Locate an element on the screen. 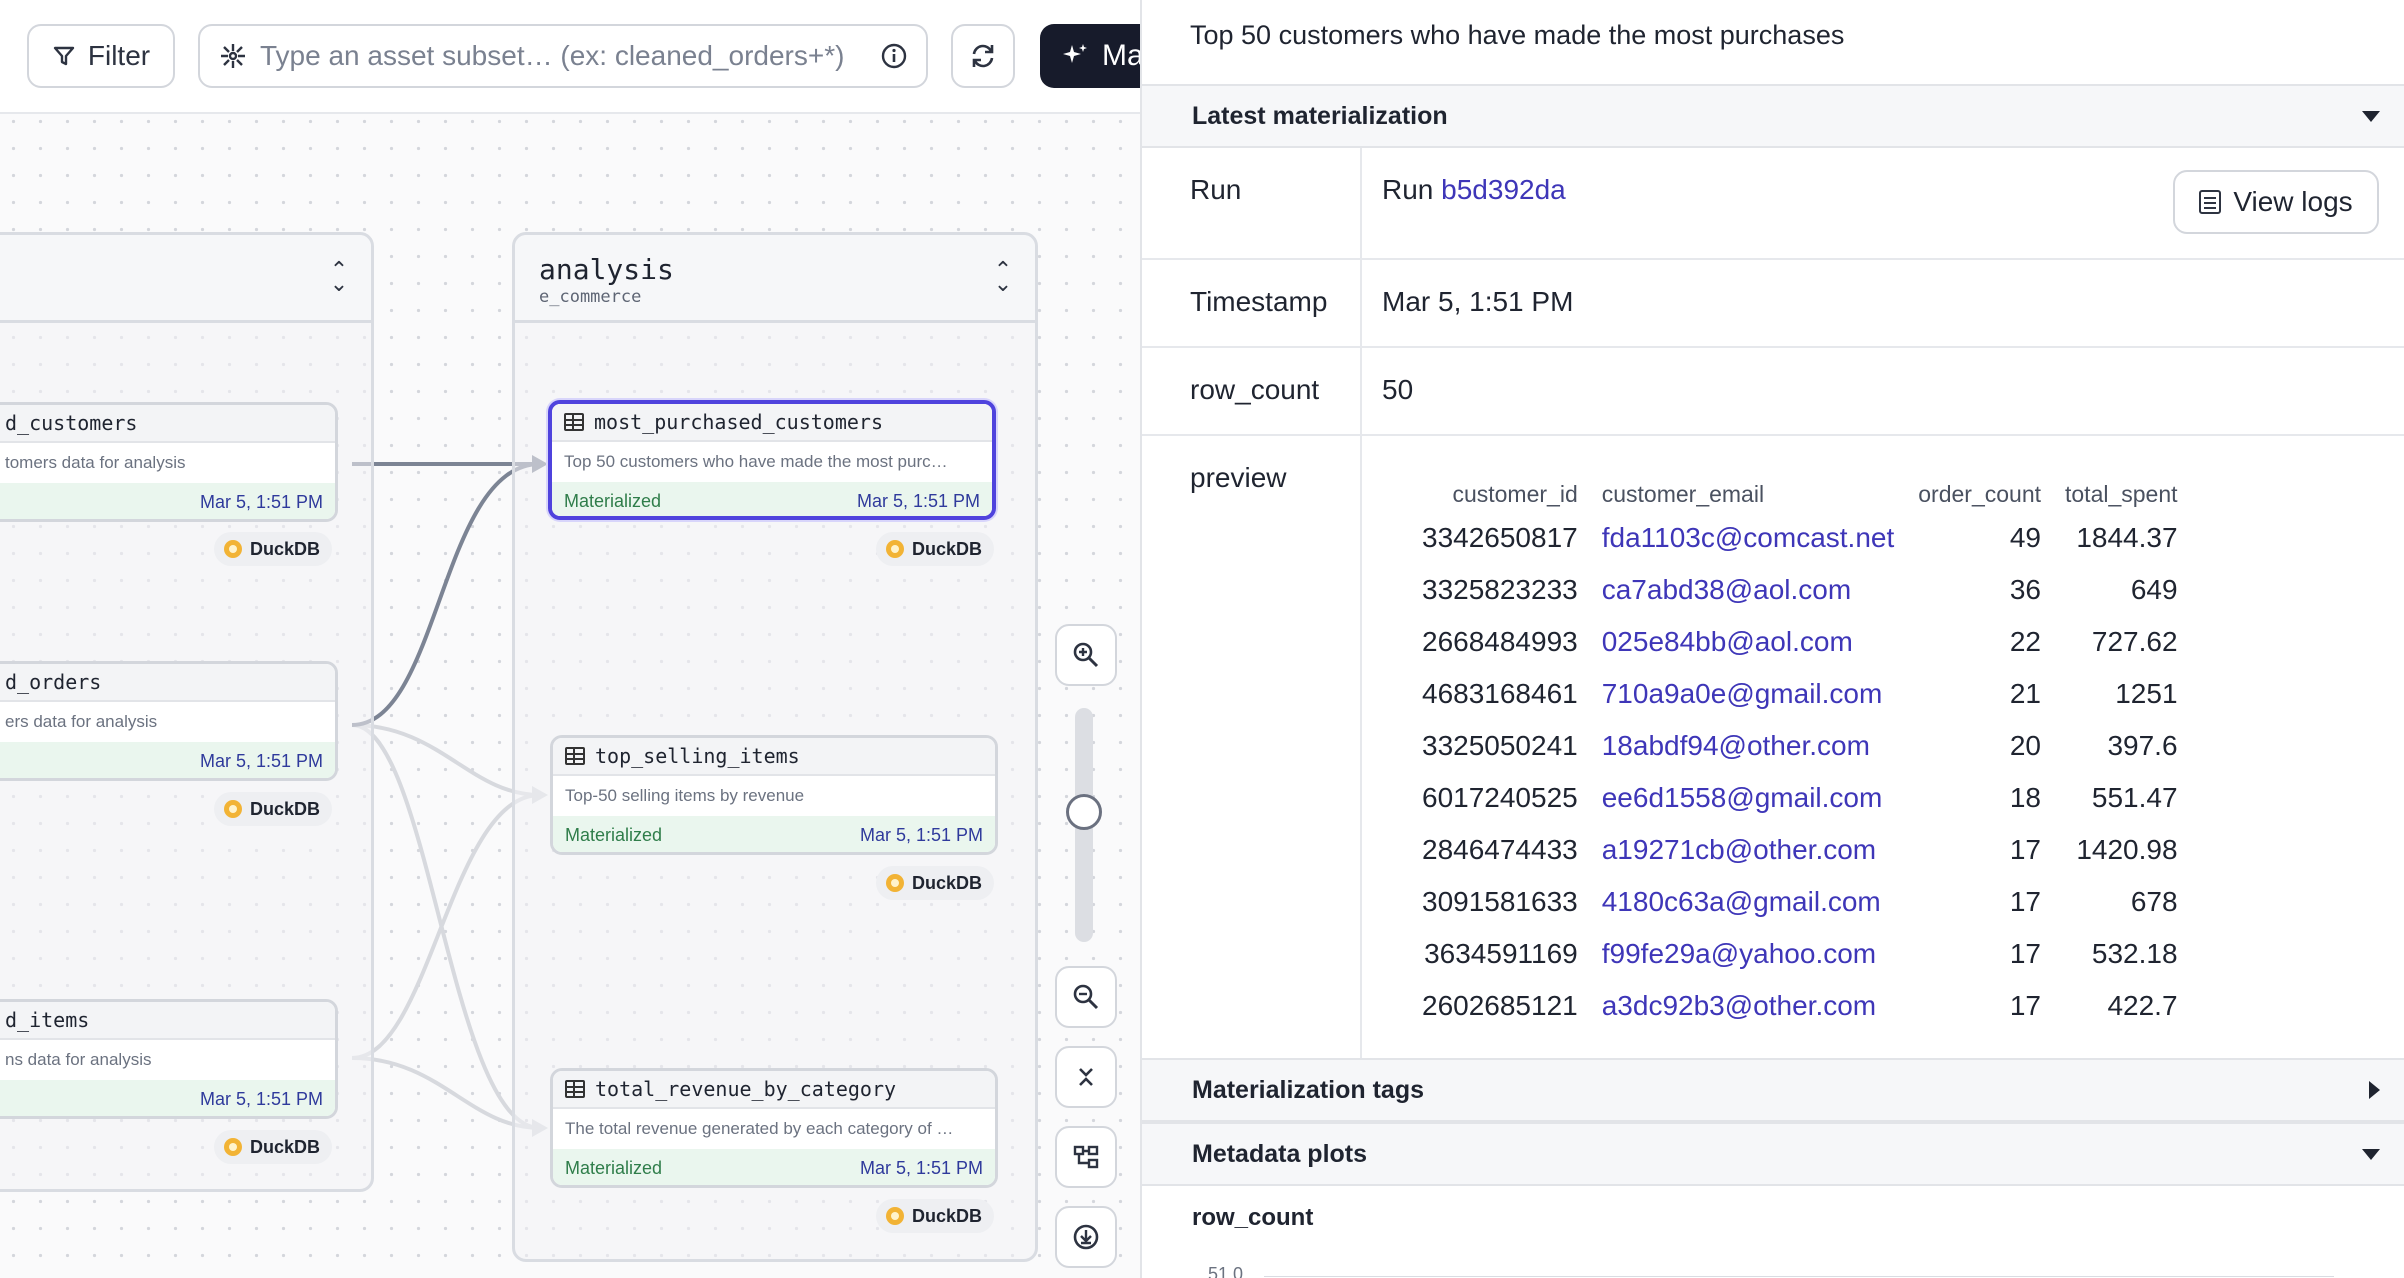  info-icon is located at coordinates (894, 56).